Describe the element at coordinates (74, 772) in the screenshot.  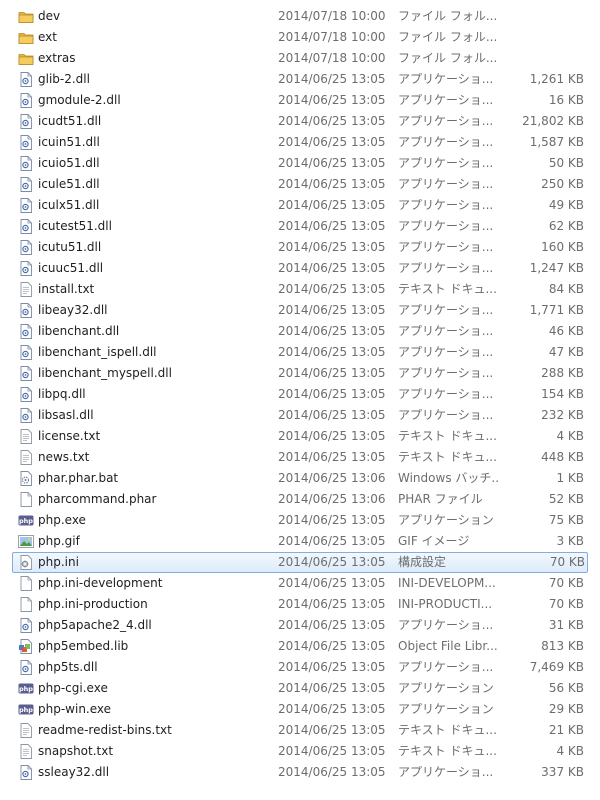
I see `file-name: ssleay32.dll` at that location.